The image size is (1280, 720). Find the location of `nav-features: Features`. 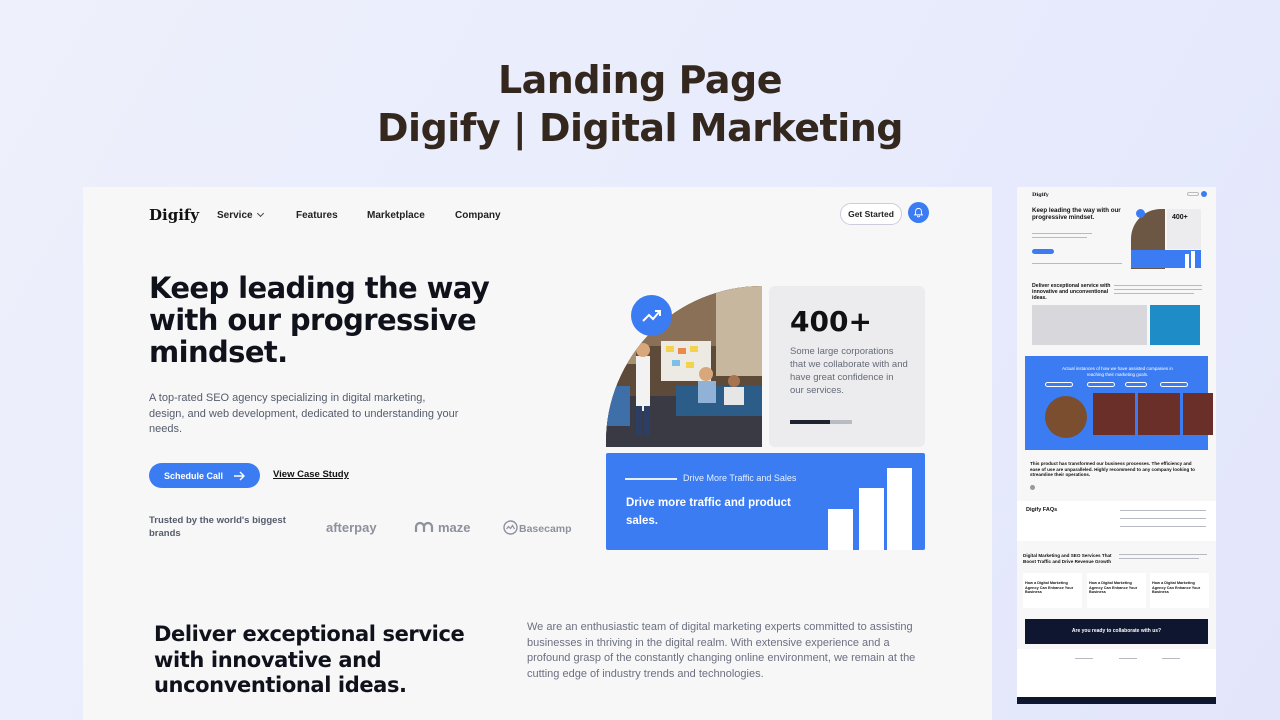

nav-features: Features is located at coordinates (317, 215).